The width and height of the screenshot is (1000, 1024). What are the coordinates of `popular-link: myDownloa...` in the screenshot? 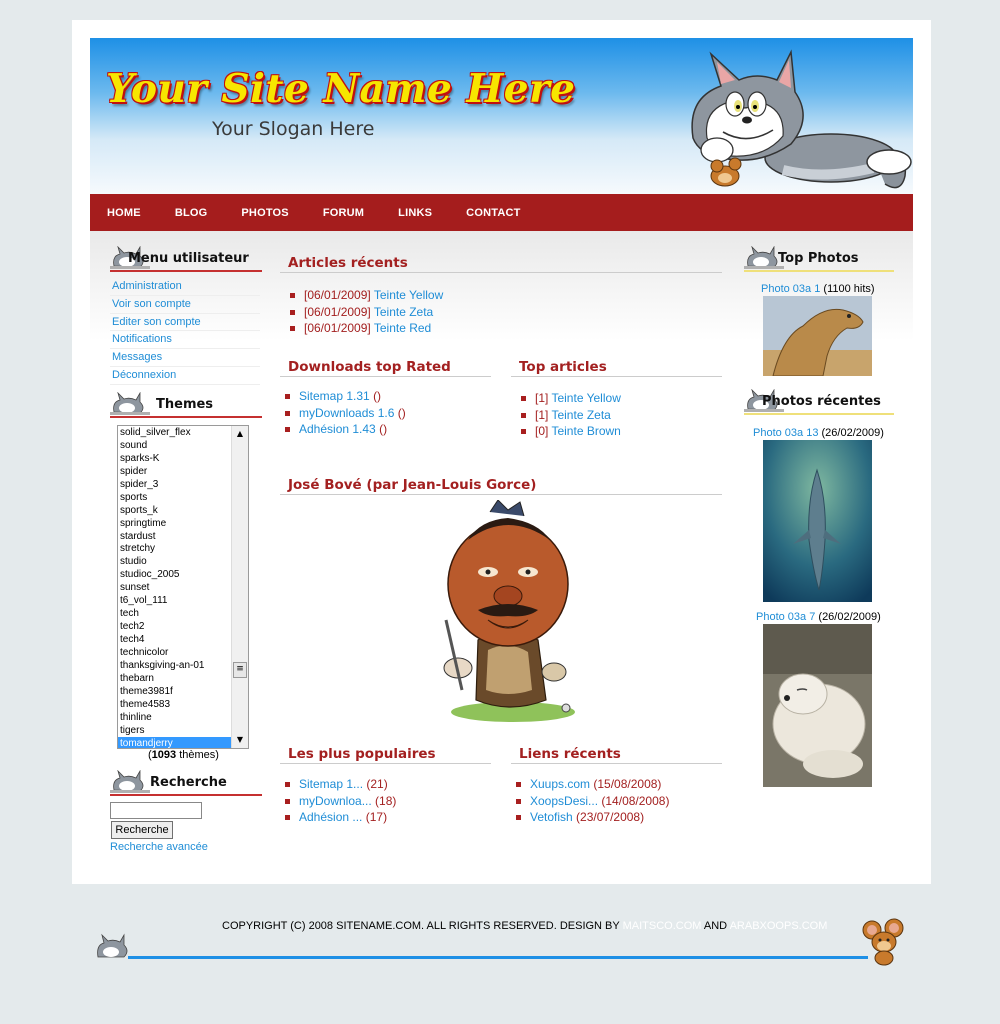 It's located at (335, 801).